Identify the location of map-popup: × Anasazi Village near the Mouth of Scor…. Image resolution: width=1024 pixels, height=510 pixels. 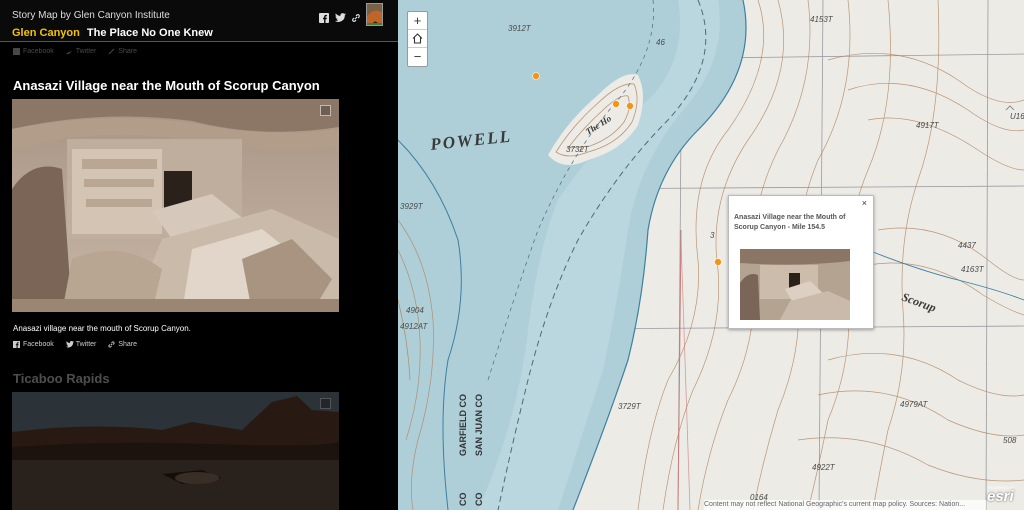
(801, 262).